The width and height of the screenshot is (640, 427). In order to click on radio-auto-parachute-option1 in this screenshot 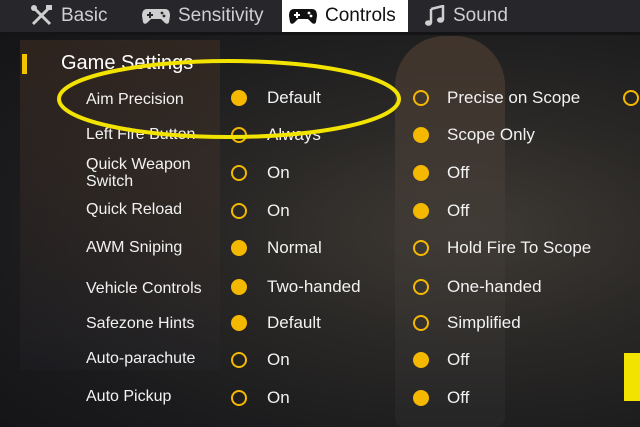, I will do `click(239, 360)`.